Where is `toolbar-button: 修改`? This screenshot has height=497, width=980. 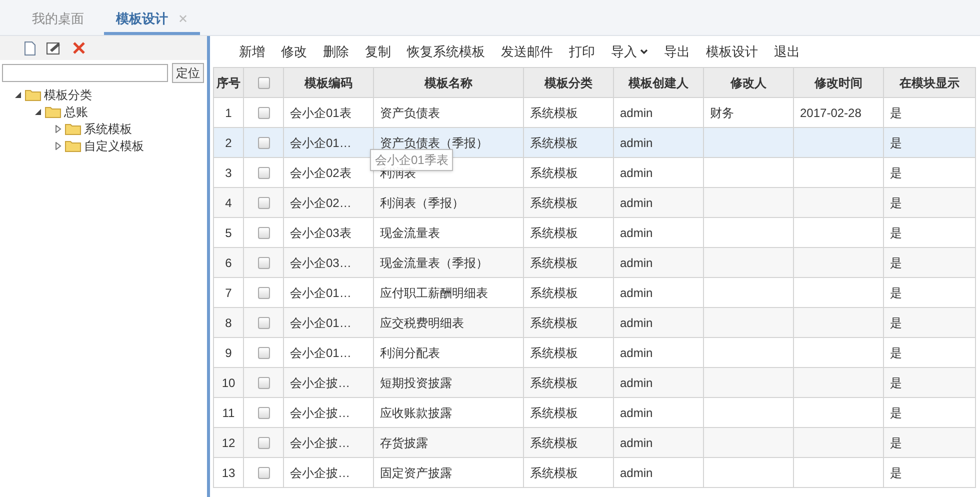 toolbar-button: 修改 is located at coordinates (294, 52).